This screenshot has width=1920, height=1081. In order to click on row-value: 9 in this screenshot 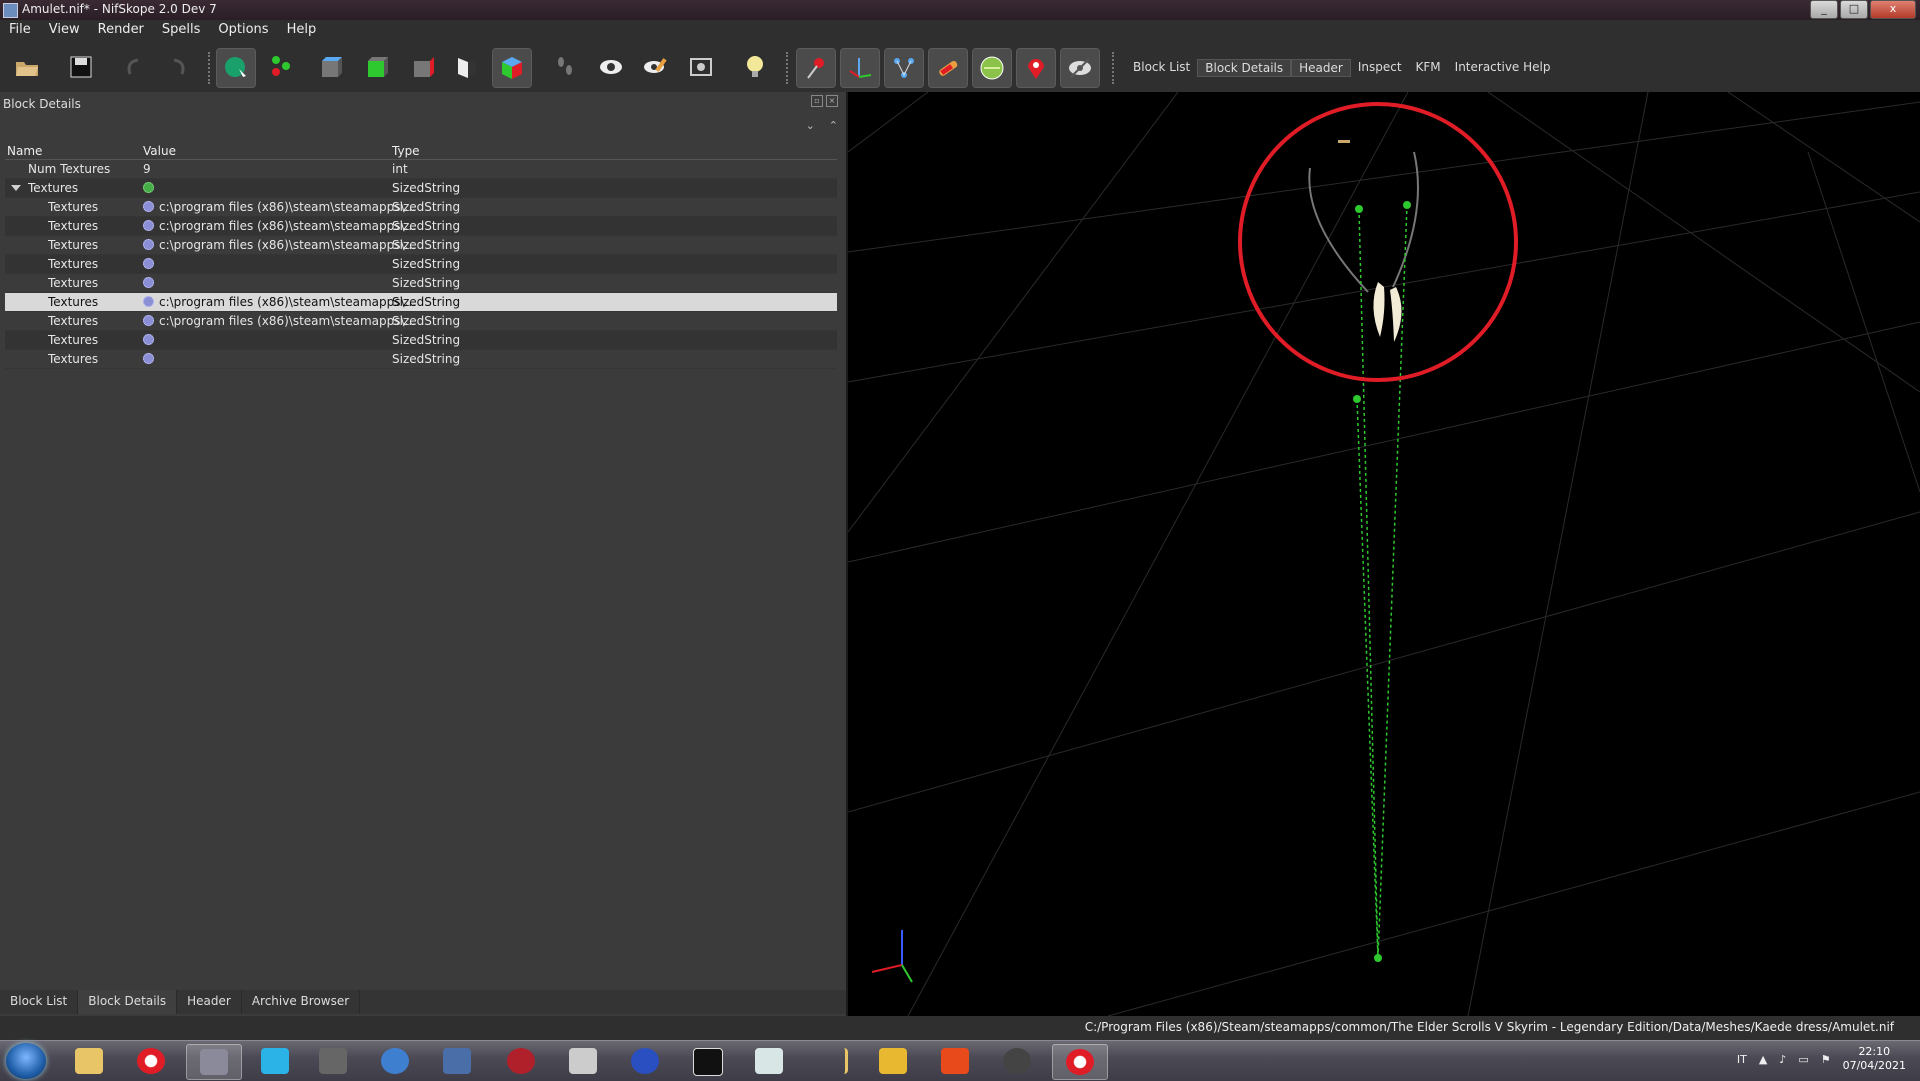, I will do `click(147, 169)`.